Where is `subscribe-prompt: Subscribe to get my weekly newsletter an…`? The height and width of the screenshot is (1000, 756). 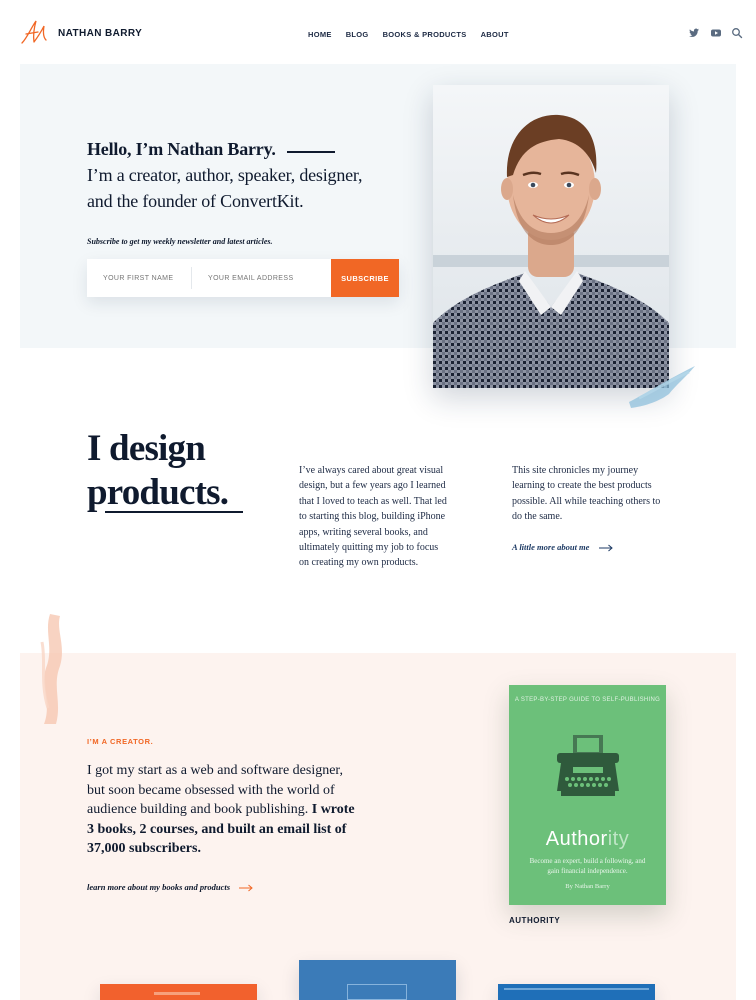
subscribe-prompt: Subscribe to get my weekly newsletter an… is located at coordinates (180, 241).